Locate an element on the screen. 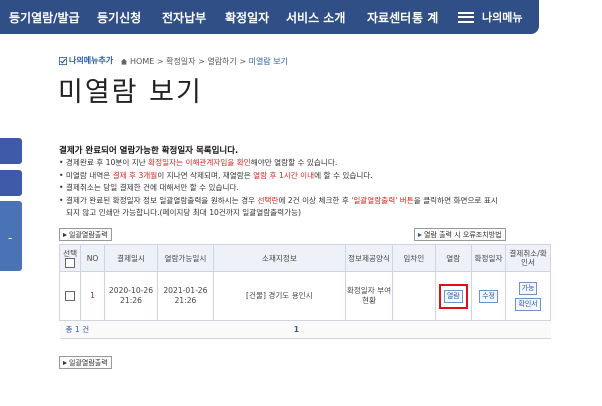 Image resolution: width=602 pixels, height=406 pixels. edit-button: 수정 is located at coordinates (488, 296).